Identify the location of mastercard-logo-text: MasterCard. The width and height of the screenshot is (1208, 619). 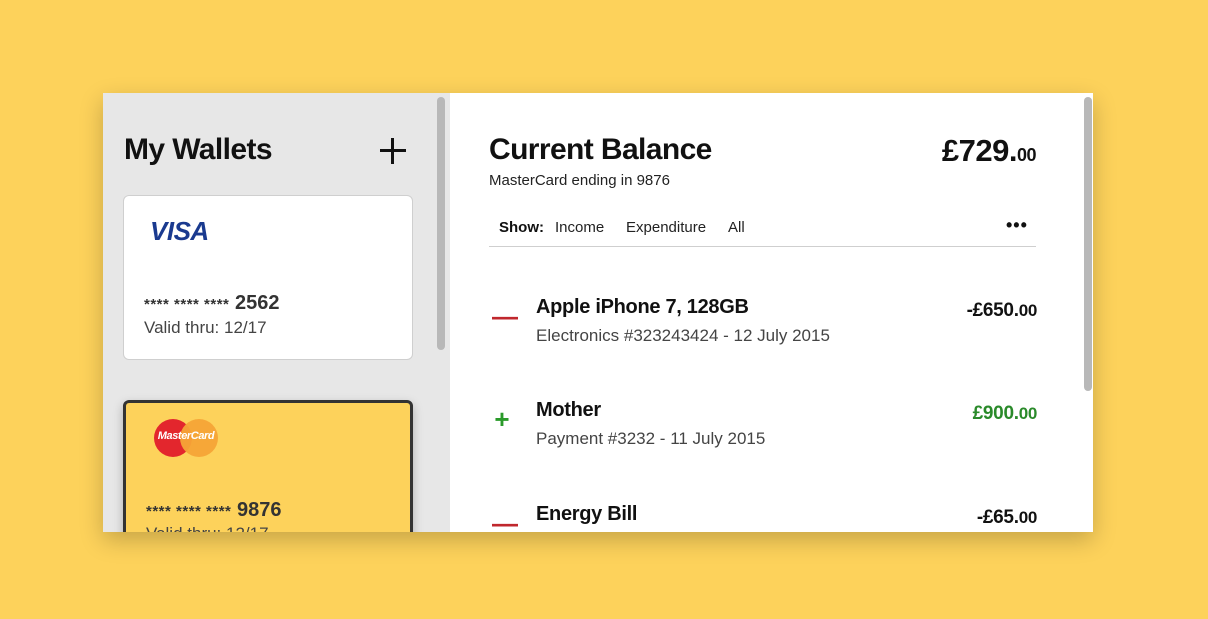
(186, 436).